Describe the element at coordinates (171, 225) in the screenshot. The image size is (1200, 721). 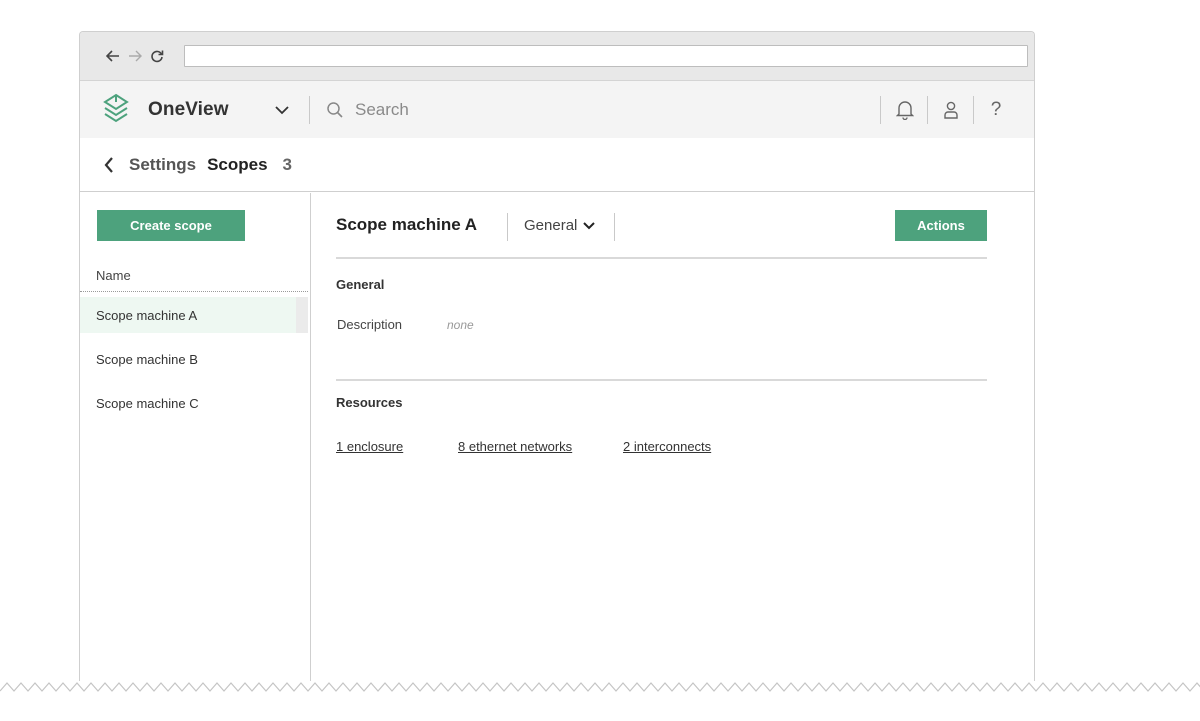
I see `create-scope-button: Create scope` at that location.